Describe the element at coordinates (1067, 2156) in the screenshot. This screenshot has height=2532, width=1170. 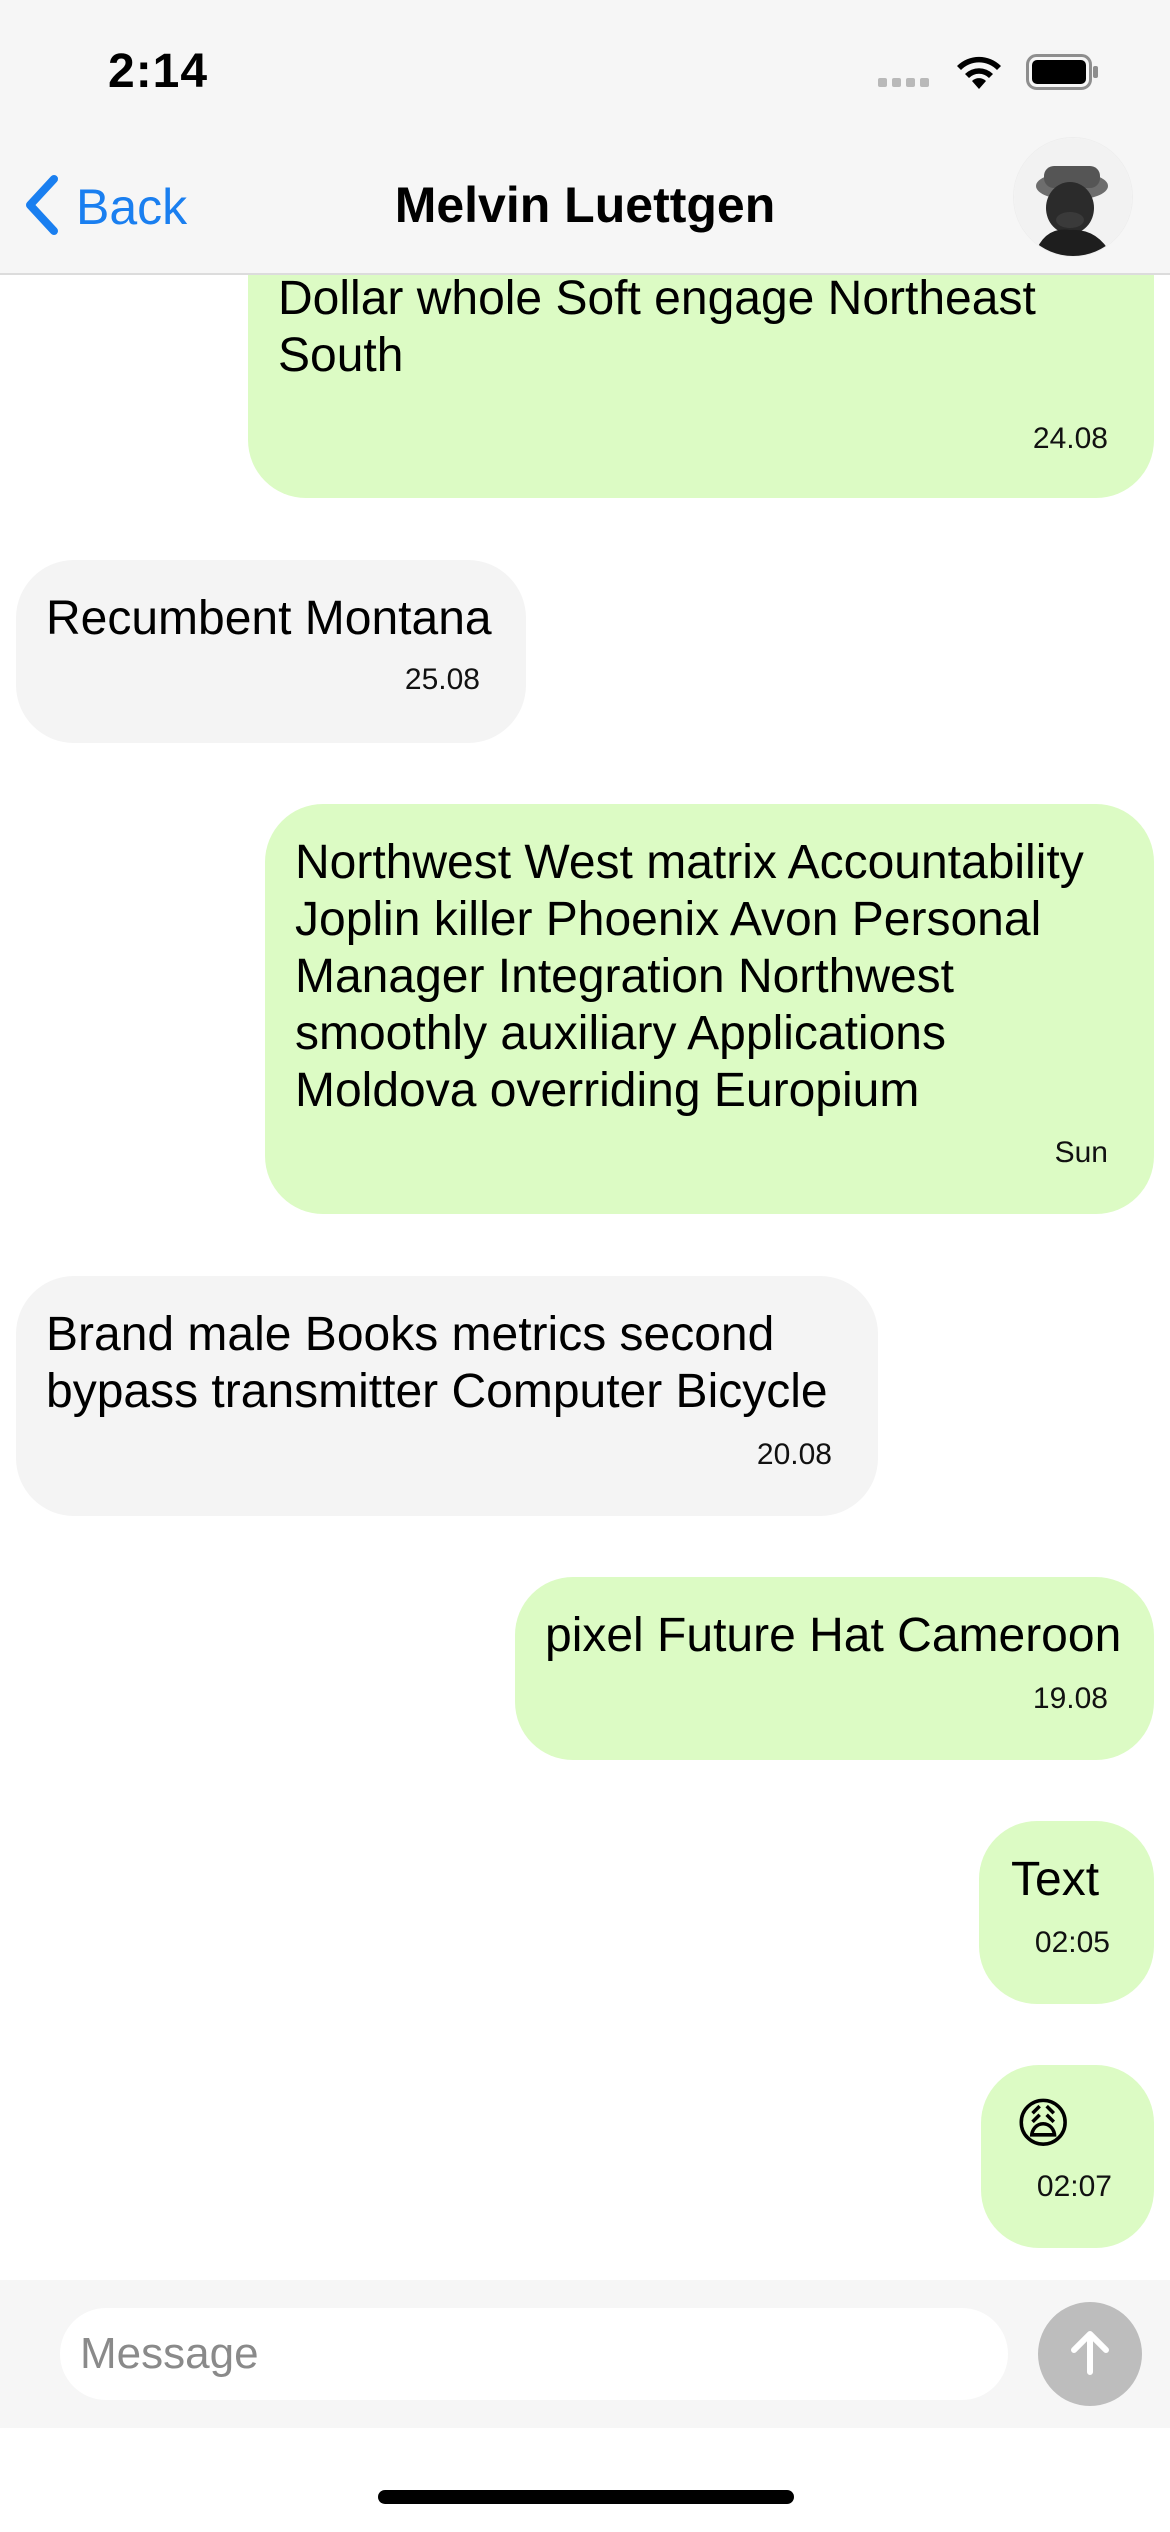
I see `message-bubble-outgoing: 😩 02:07` at that location.